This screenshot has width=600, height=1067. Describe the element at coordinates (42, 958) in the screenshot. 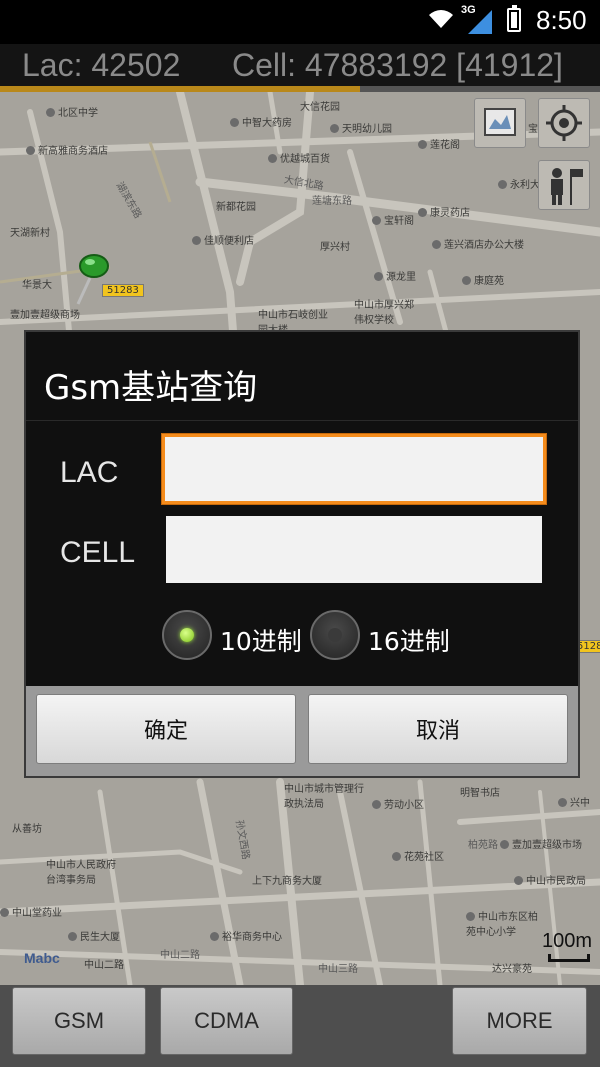

I see `map-logo: Mabc` at that location.